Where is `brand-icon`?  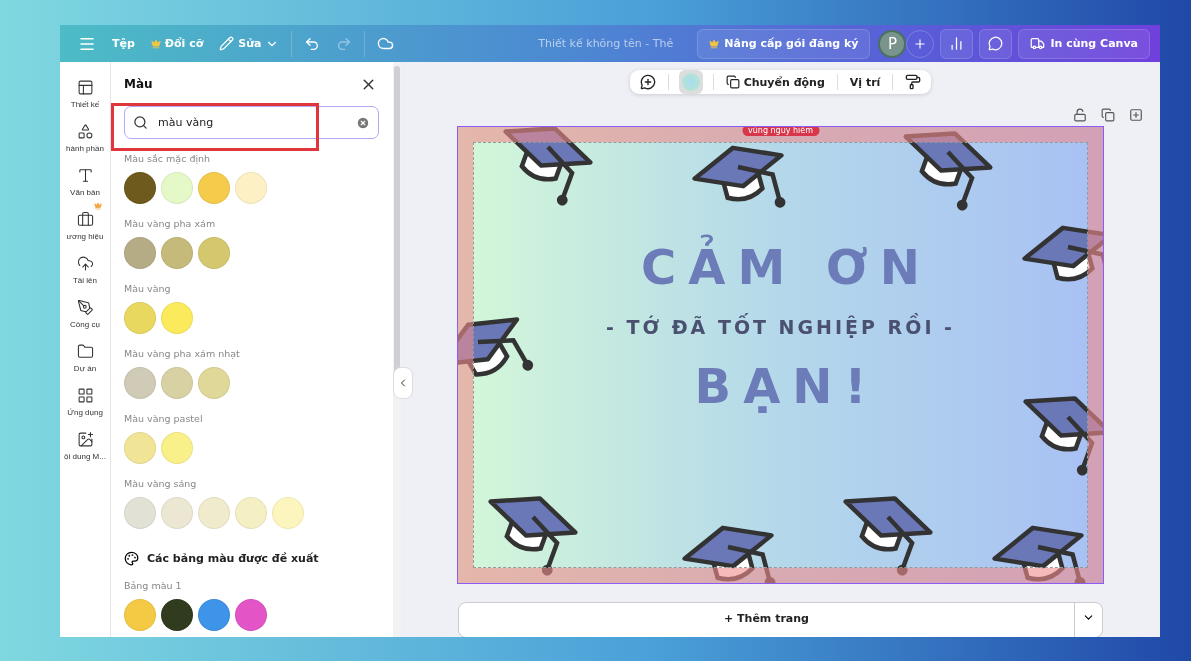
brand-icon is located at coordinates (85, 219).